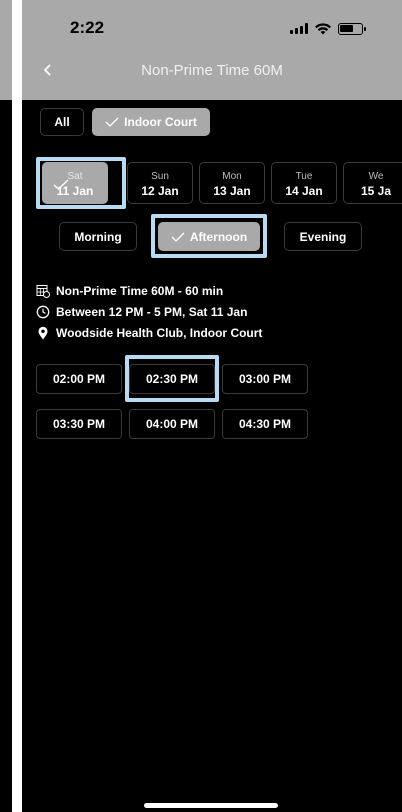  I want to click on day-date: 13 Jan, so click(232, 191).